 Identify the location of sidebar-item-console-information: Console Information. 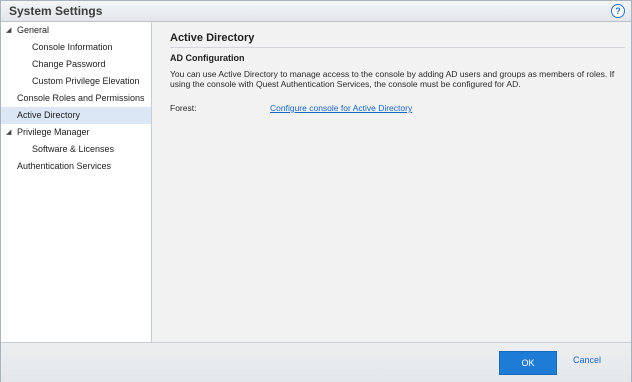
(76, 47).